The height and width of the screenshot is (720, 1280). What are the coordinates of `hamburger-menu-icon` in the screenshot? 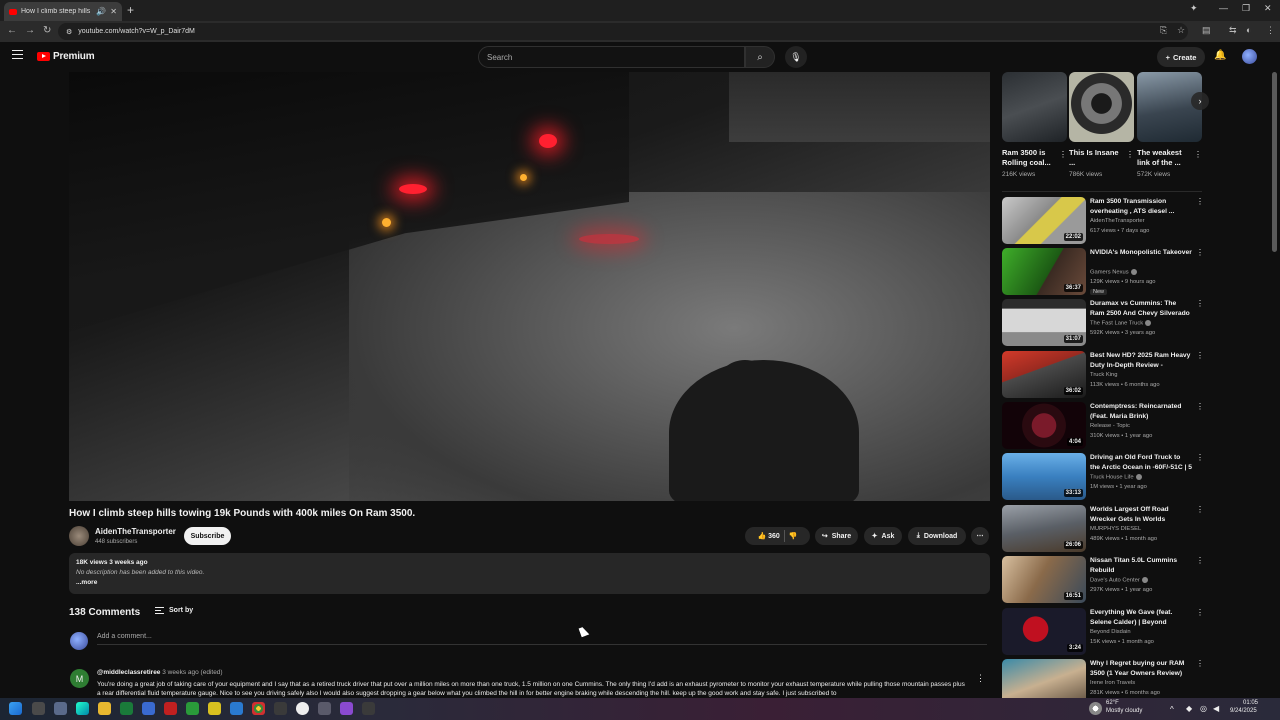 It's located at (17, 54).